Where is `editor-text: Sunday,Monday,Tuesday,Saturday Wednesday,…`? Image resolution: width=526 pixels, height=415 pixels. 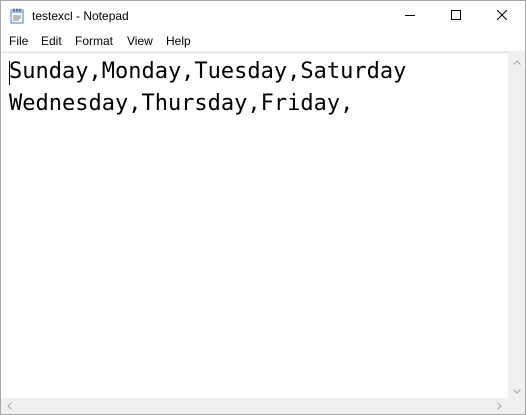
editor-text: Sunday,Monday,Tuesday,Saturday Wednesday,… is located at coordinates (207, 88).